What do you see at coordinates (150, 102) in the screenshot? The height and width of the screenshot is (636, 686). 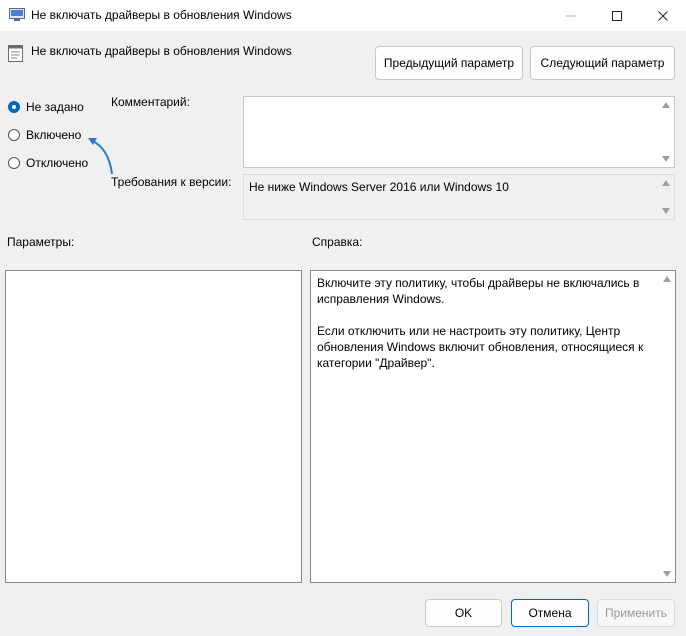 I see `comment-label: Комментарий:` at bounding box center [150, 102].